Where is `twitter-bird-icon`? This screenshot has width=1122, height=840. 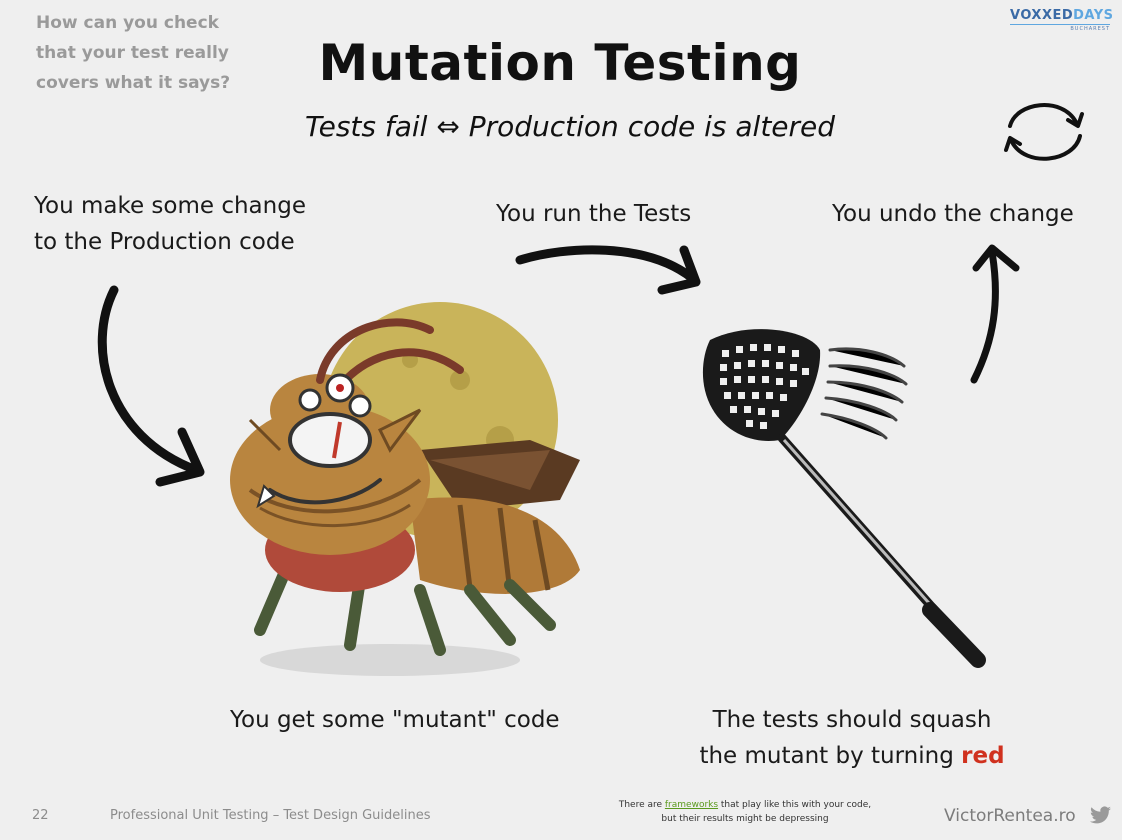
twitter-bird-icon is located at coordinates (1100, 815).